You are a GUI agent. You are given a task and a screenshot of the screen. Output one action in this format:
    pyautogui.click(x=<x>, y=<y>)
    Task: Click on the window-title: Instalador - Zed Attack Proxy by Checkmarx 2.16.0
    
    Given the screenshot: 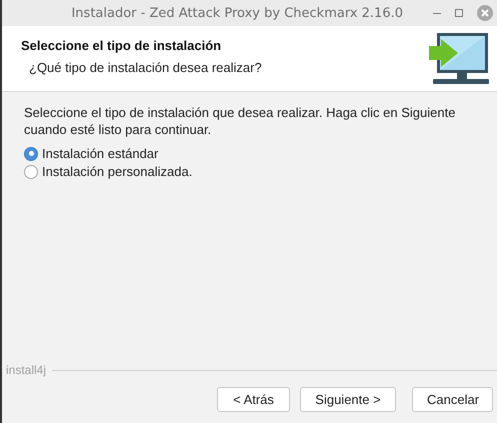 What is the action you would take?
    pyautogui.click(x=237, y=13)
    